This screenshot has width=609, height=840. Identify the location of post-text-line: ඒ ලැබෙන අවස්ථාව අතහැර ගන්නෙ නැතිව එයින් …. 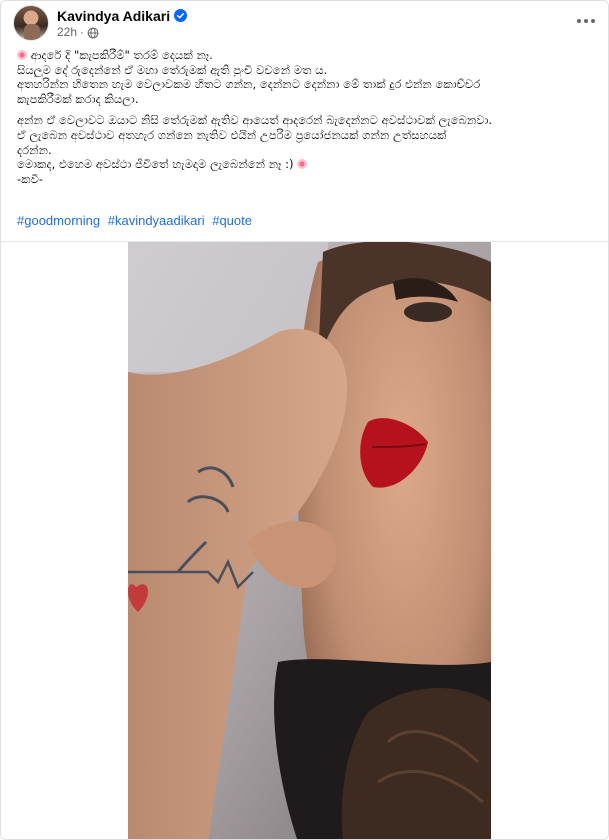
(232, 134).